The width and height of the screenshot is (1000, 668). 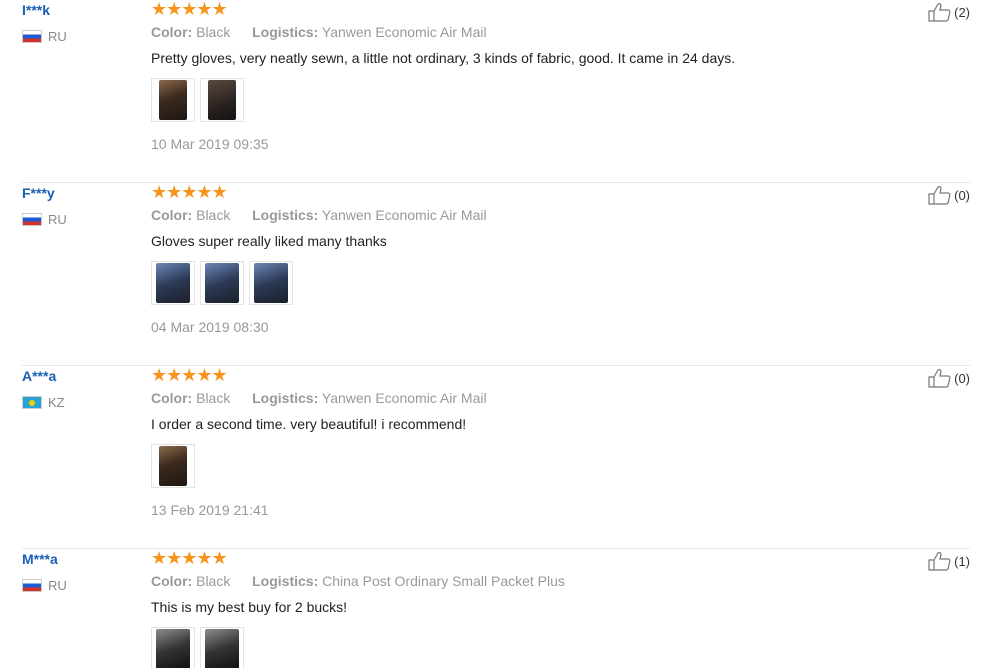 What do you see at coordinates (43, 402) in the screenshot?
I see `reviewer-country: KZ` at bounding box center [43, 402].